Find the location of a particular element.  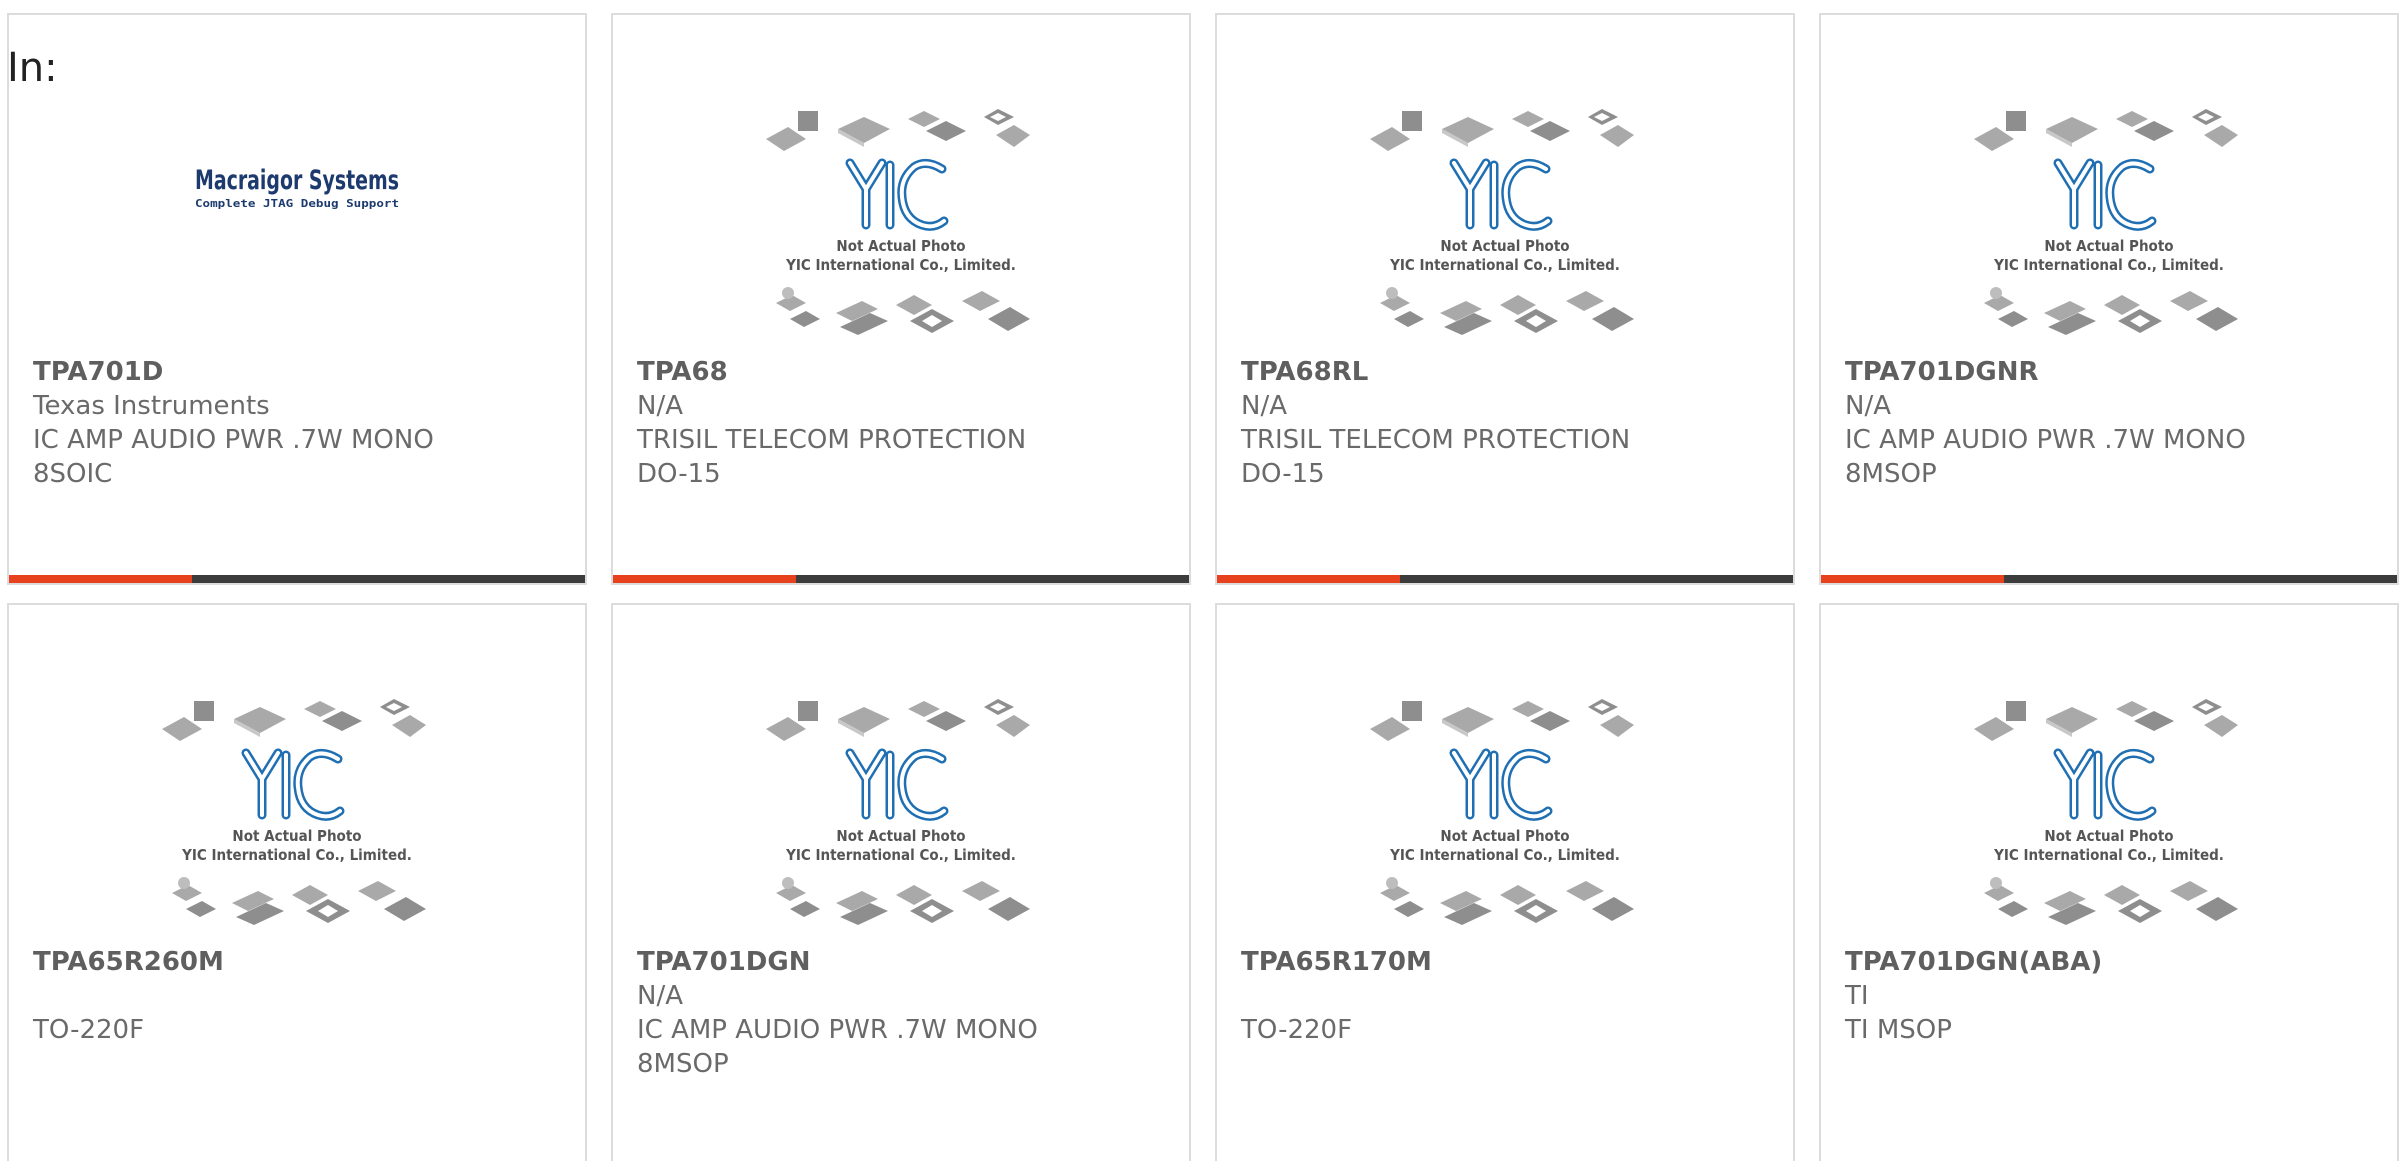

product-info: TPA65R170M TO-220F is located at coordinates (1509, 1013).